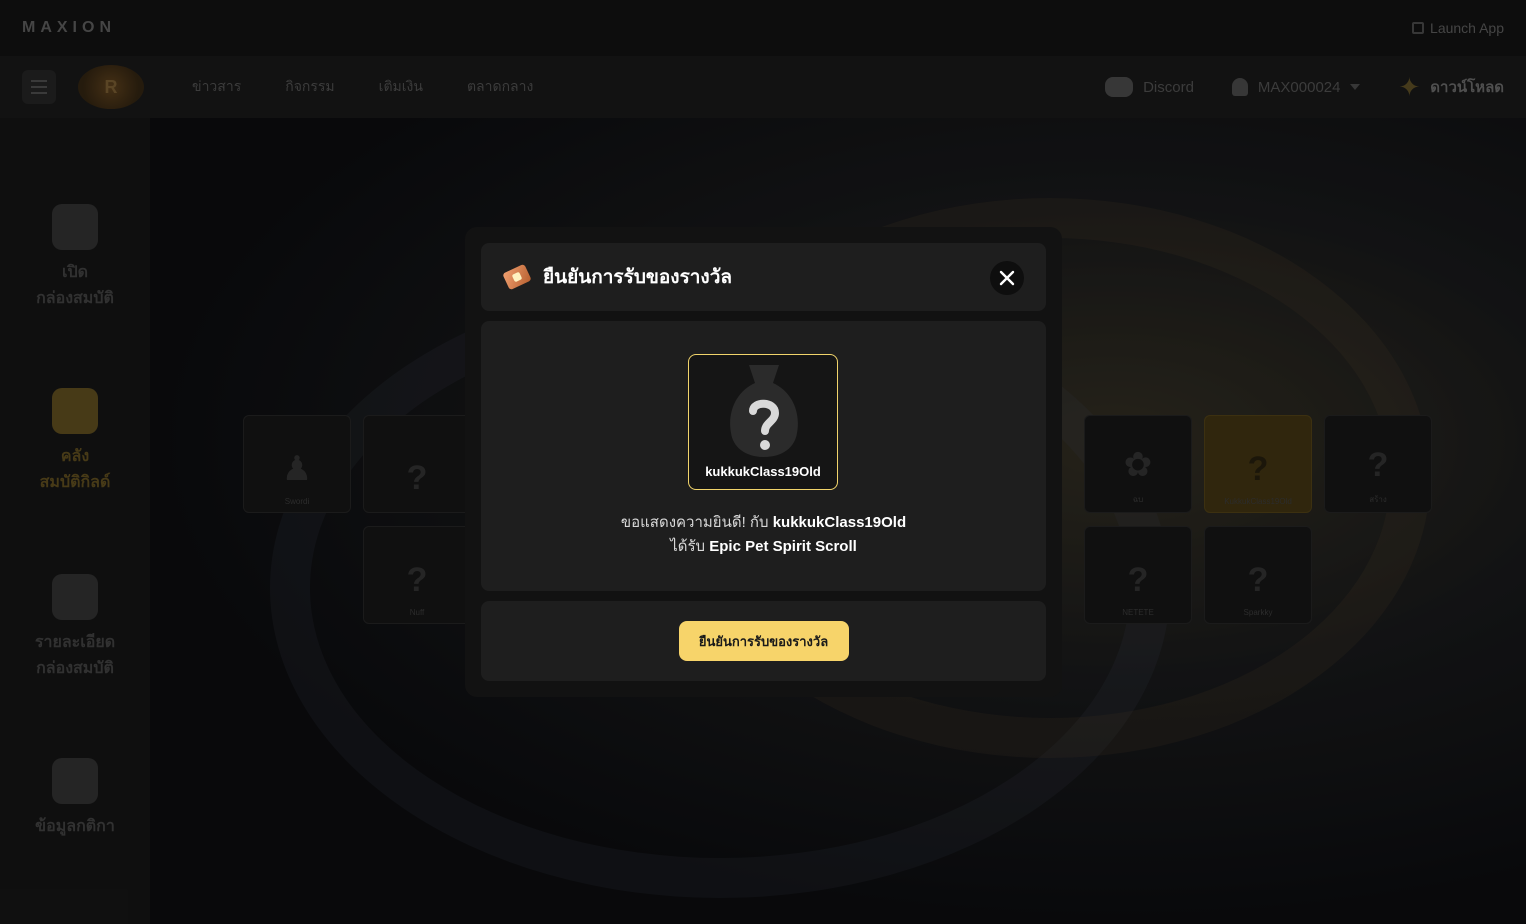 Image resolution: width=1526 pixels, height=924 pixels. What do you see at coordinates (763, 277) in the screenshot?
I see `modal-header: ยืนยันการรับของรางวัล` at bounding box center [763, 277].